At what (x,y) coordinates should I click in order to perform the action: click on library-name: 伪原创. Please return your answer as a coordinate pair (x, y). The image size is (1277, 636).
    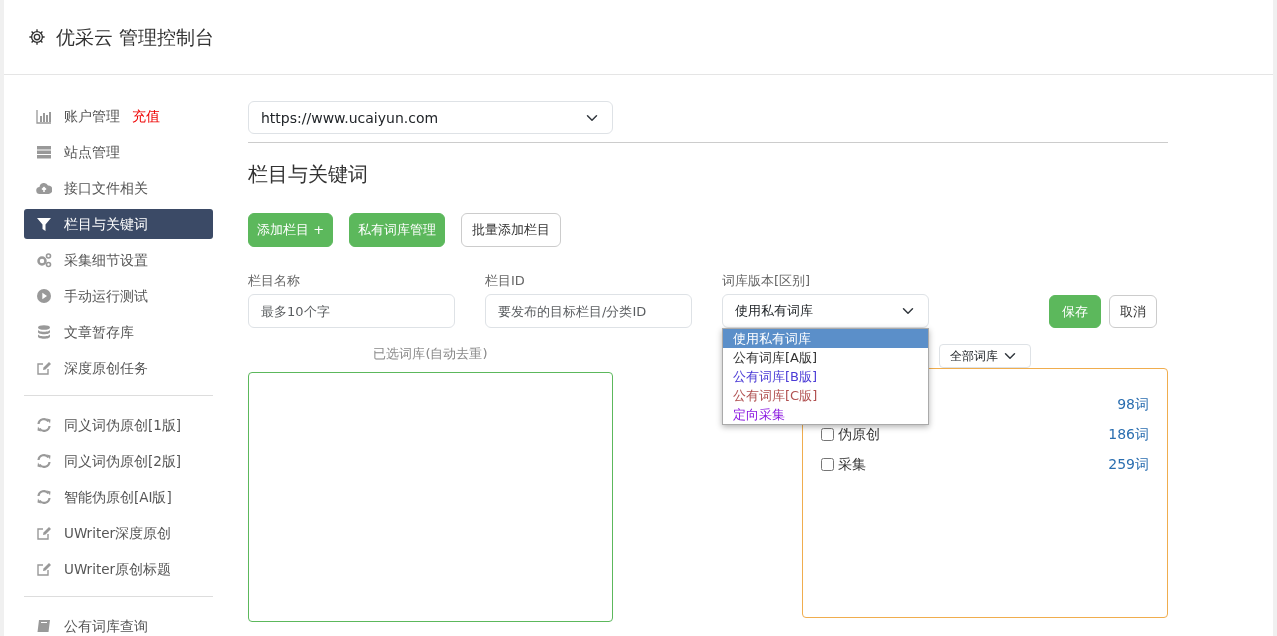
    Looking at the image, I should click on (859, 434).